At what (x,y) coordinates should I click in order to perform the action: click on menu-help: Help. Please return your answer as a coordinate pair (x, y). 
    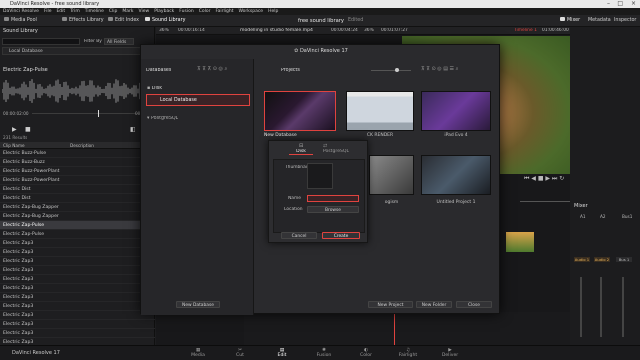
    Looking at the image, I should click on (273, 11).